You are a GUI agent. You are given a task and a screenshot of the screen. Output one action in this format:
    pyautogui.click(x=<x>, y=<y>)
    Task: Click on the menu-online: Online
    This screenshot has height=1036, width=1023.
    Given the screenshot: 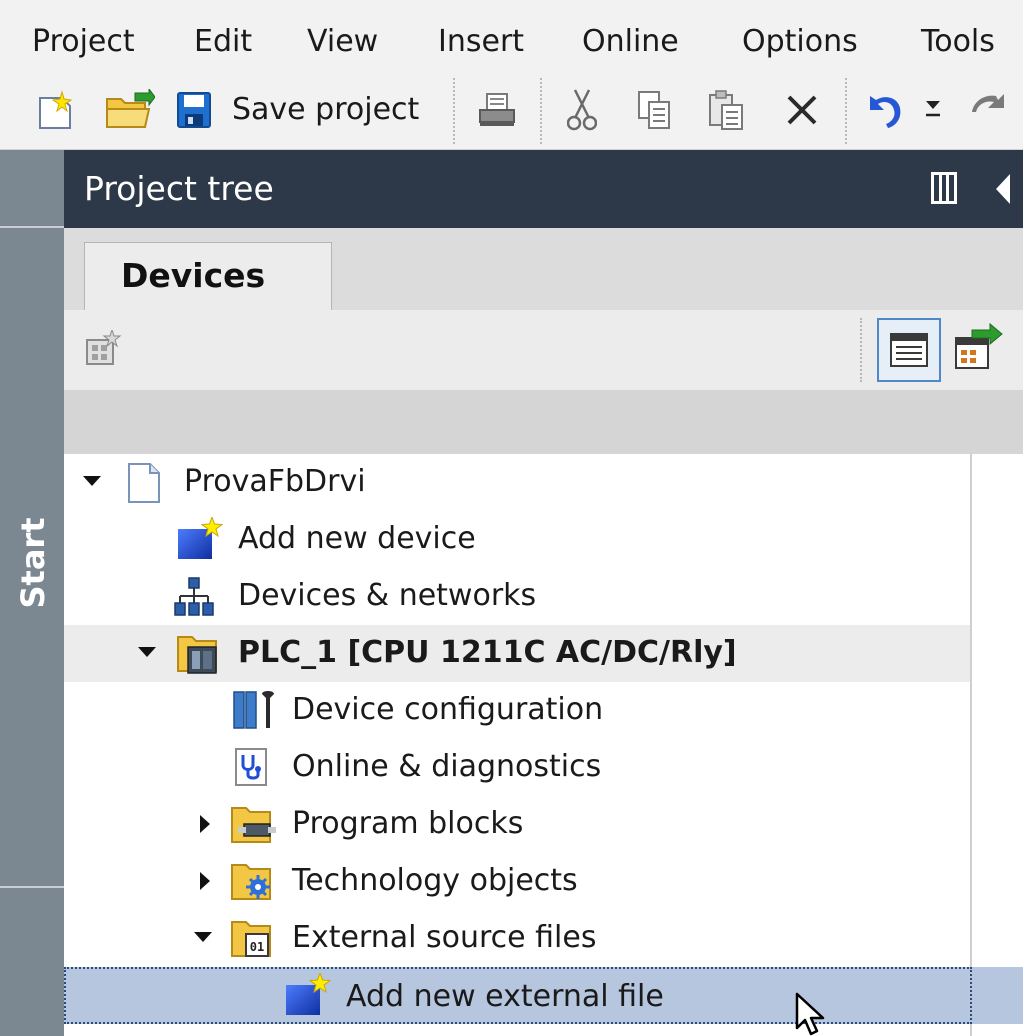 What is the action you would take?
    pyautogui.click(x=630, y=42)
    